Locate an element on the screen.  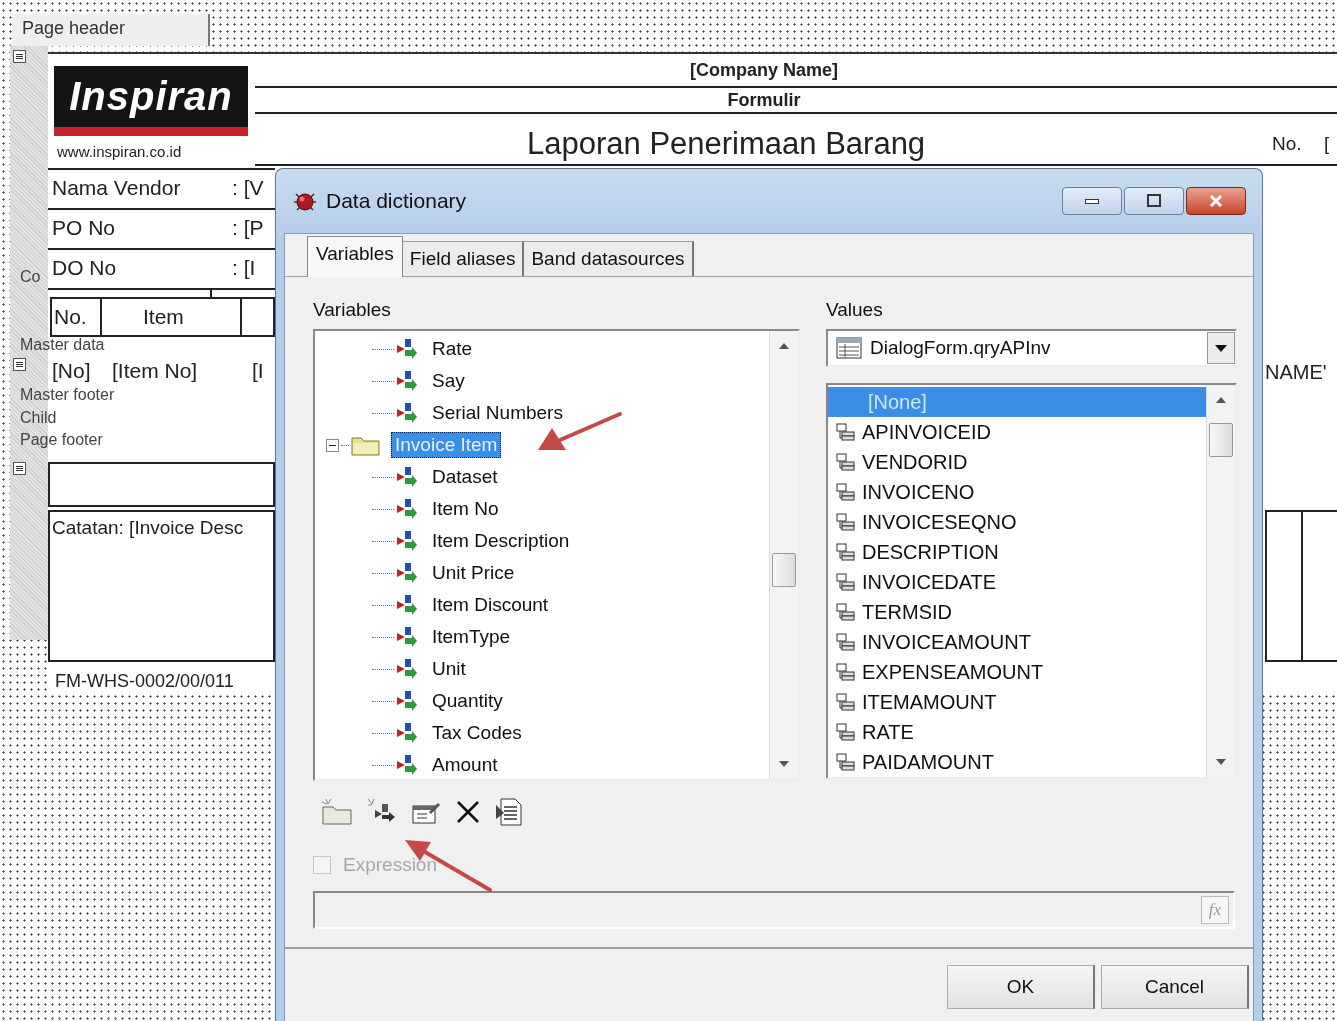
checkbox-label: Expression is located at coordinates (390, 865).